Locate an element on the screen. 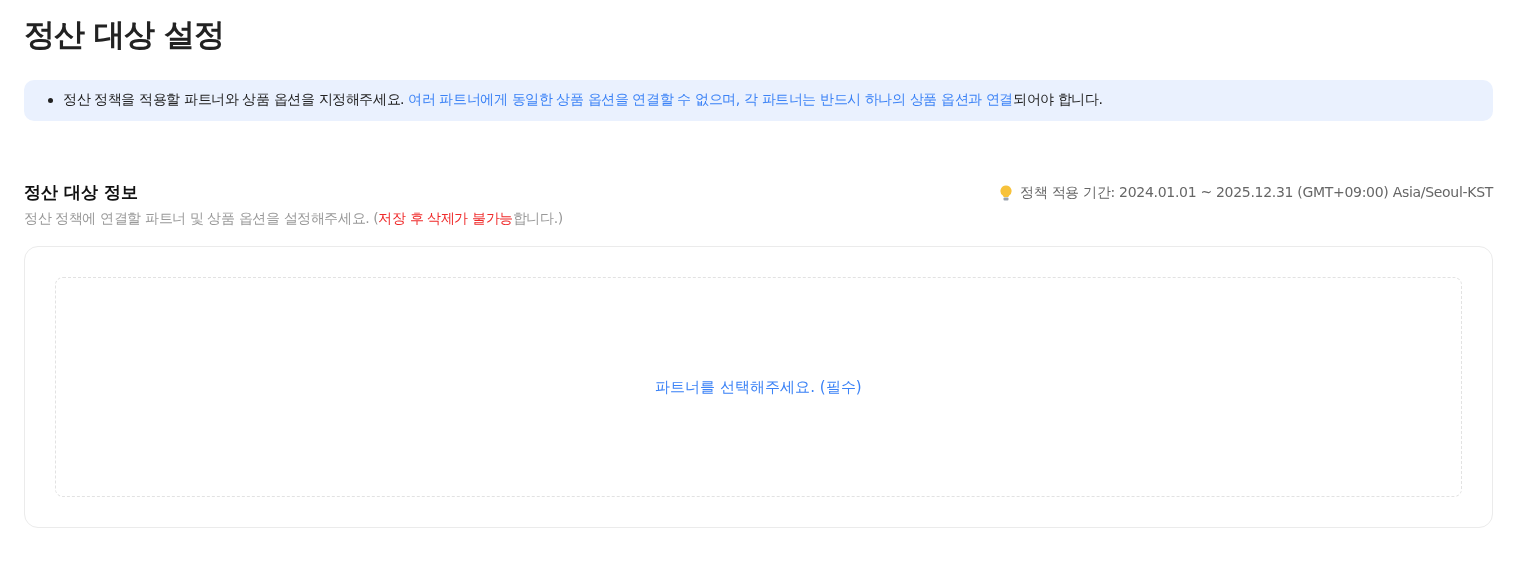  lightbulb-icon is located at coordinates (1006, 192).